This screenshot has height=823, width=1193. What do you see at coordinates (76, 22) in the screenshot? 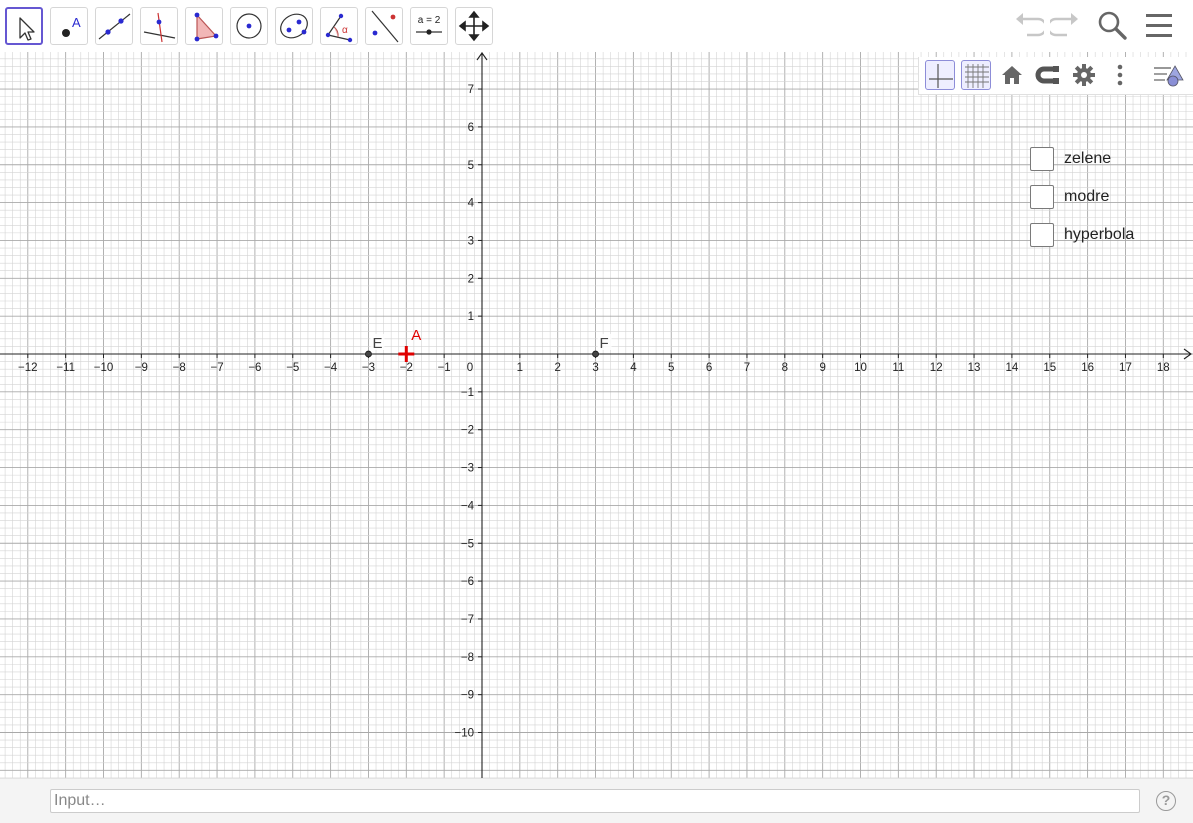
I see `svg-text: A` at bounding box center [76, 22].